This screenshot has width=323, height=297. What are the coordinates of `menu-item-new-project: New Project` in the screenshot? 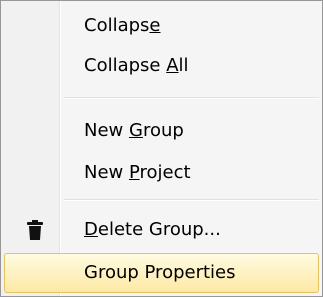 It's located at (161, 173).